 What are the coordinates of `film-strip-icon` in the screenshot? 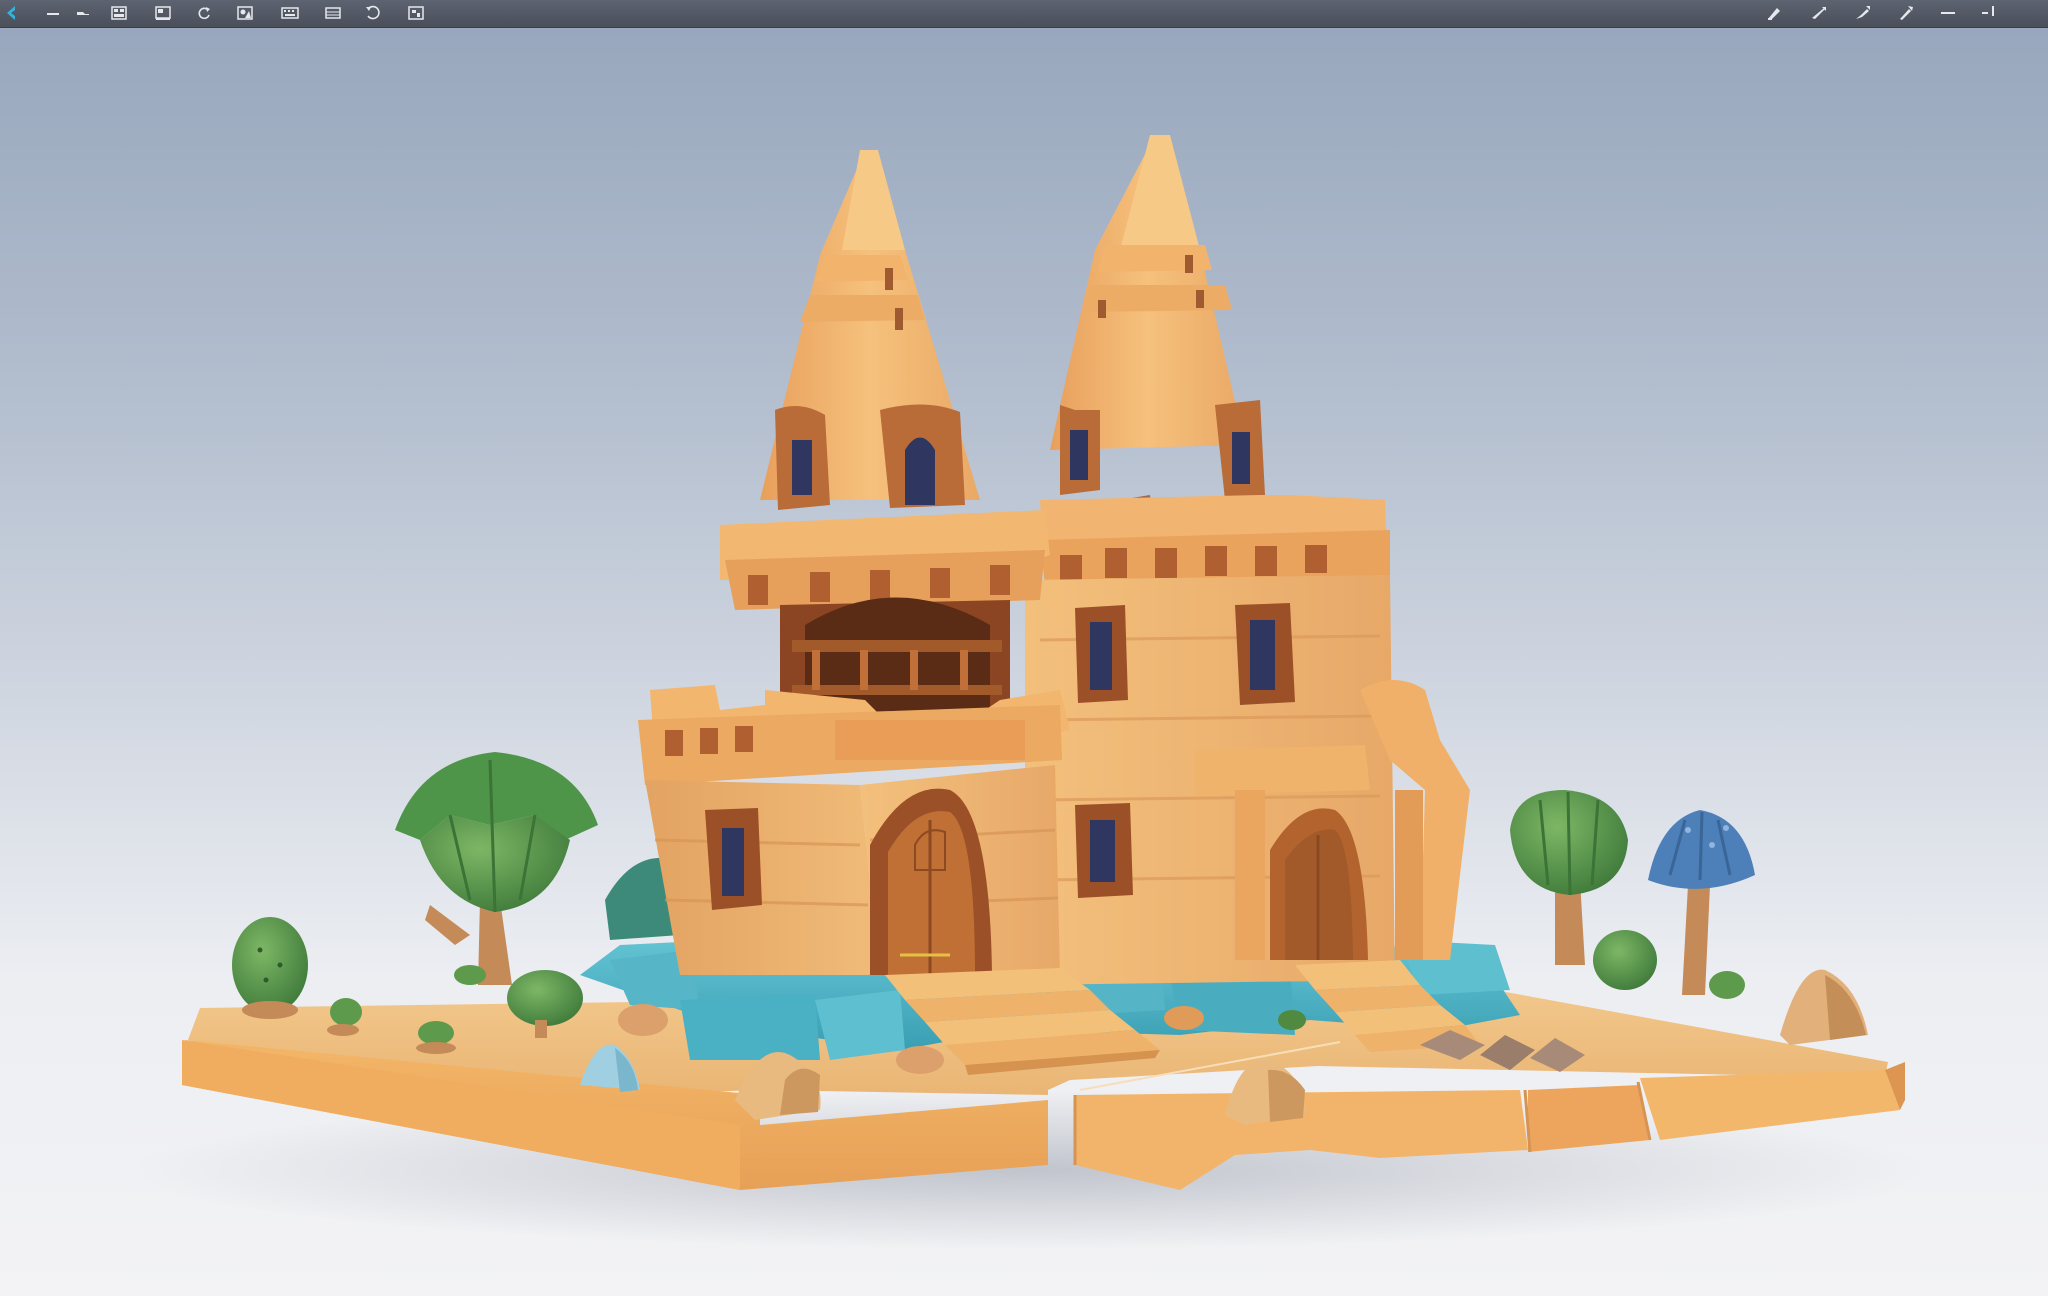 It's located at (333, 13).